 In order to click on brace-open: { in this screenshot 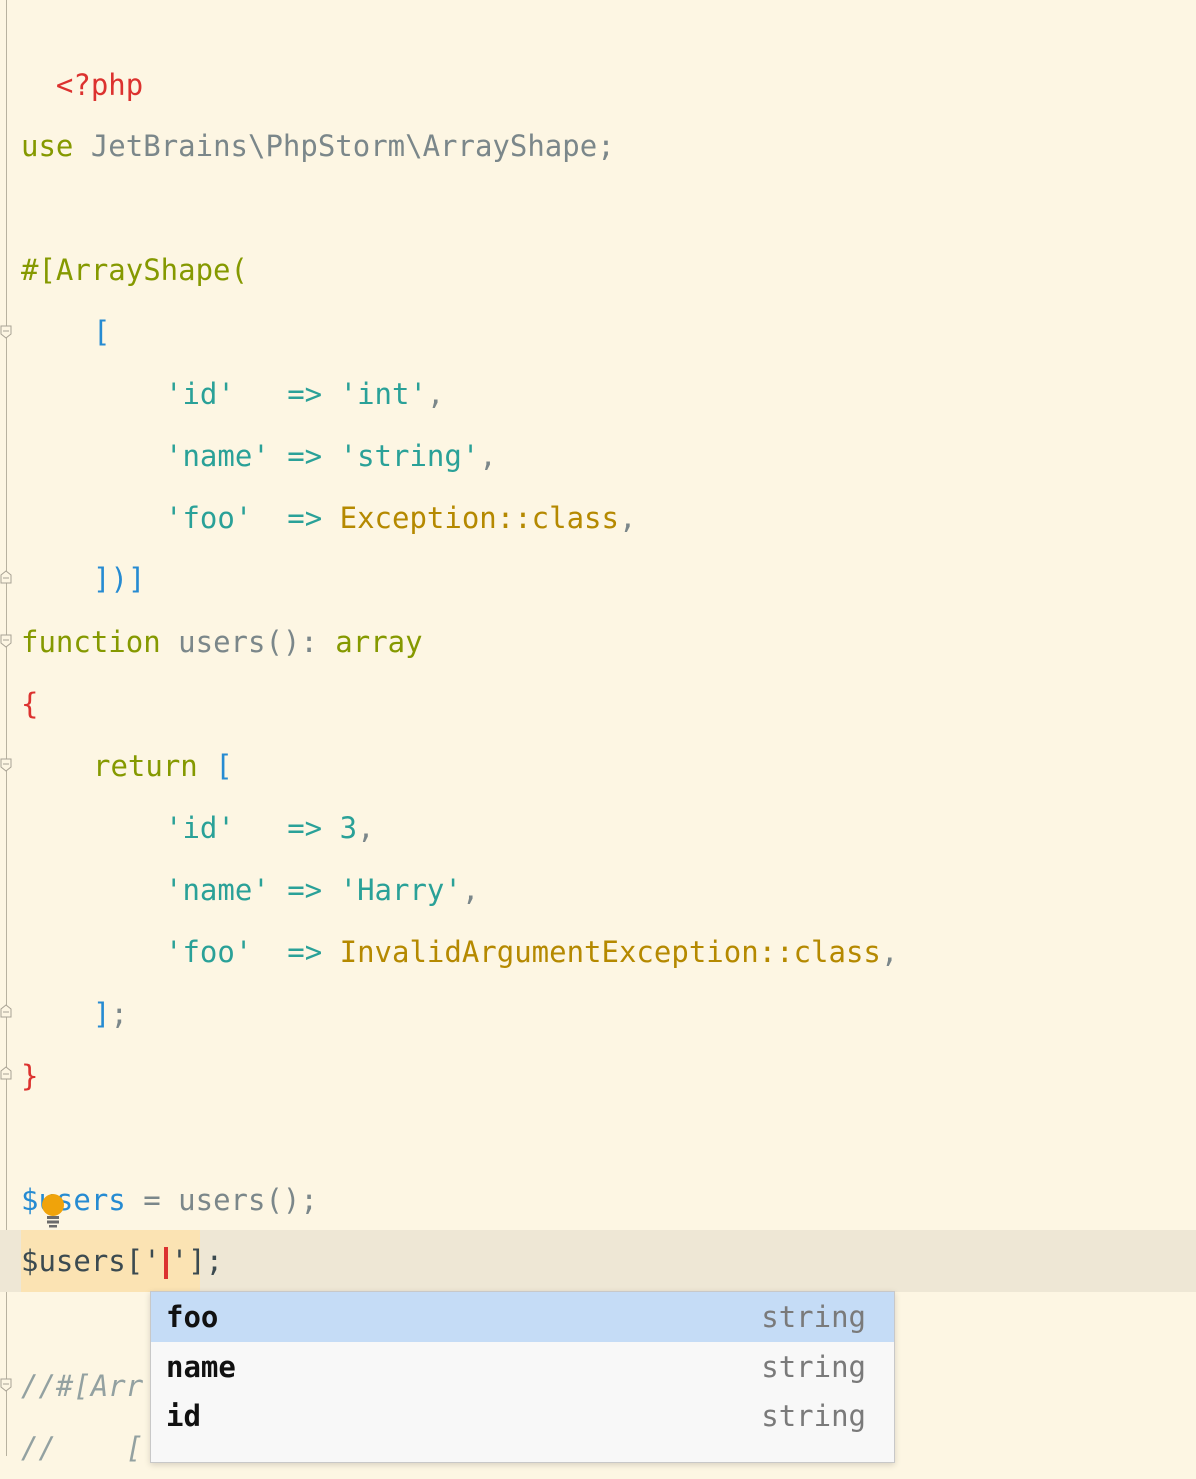, I will do `click(30, 704)`.